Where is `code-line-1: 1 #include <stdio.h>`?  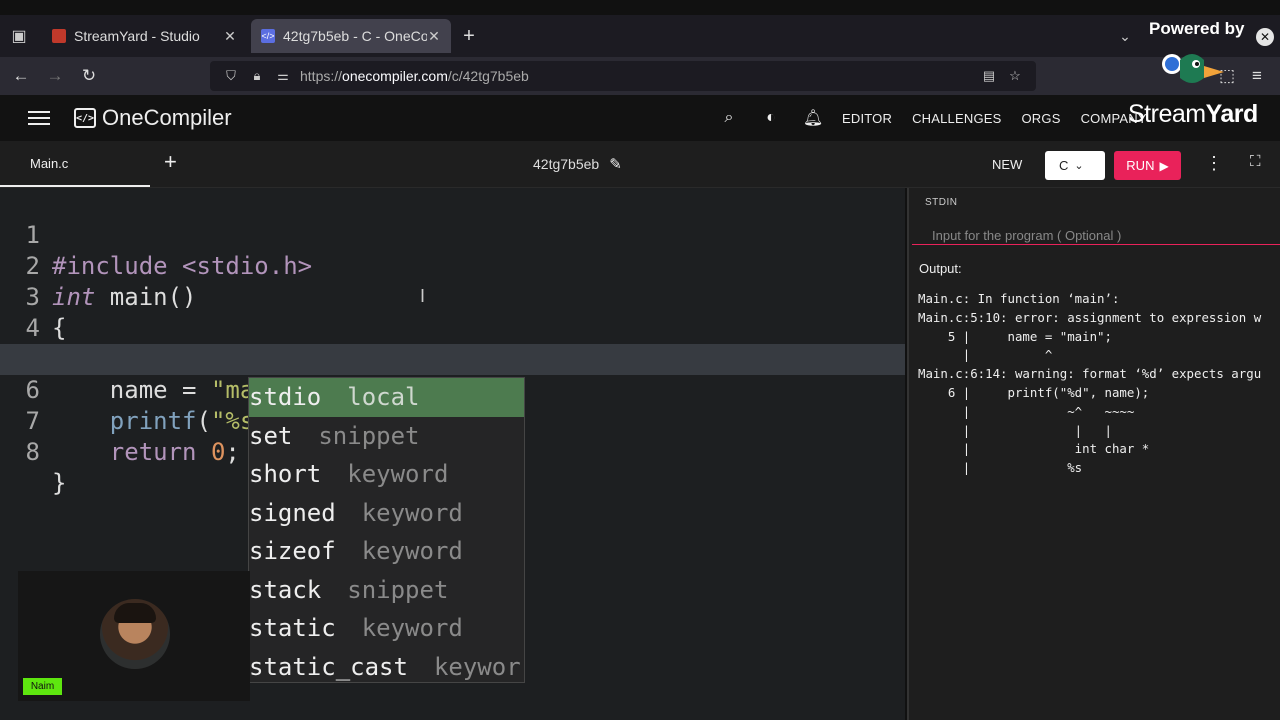 code-line-1: 1 #include <stdio.h> is located at coordinates (452, 234).